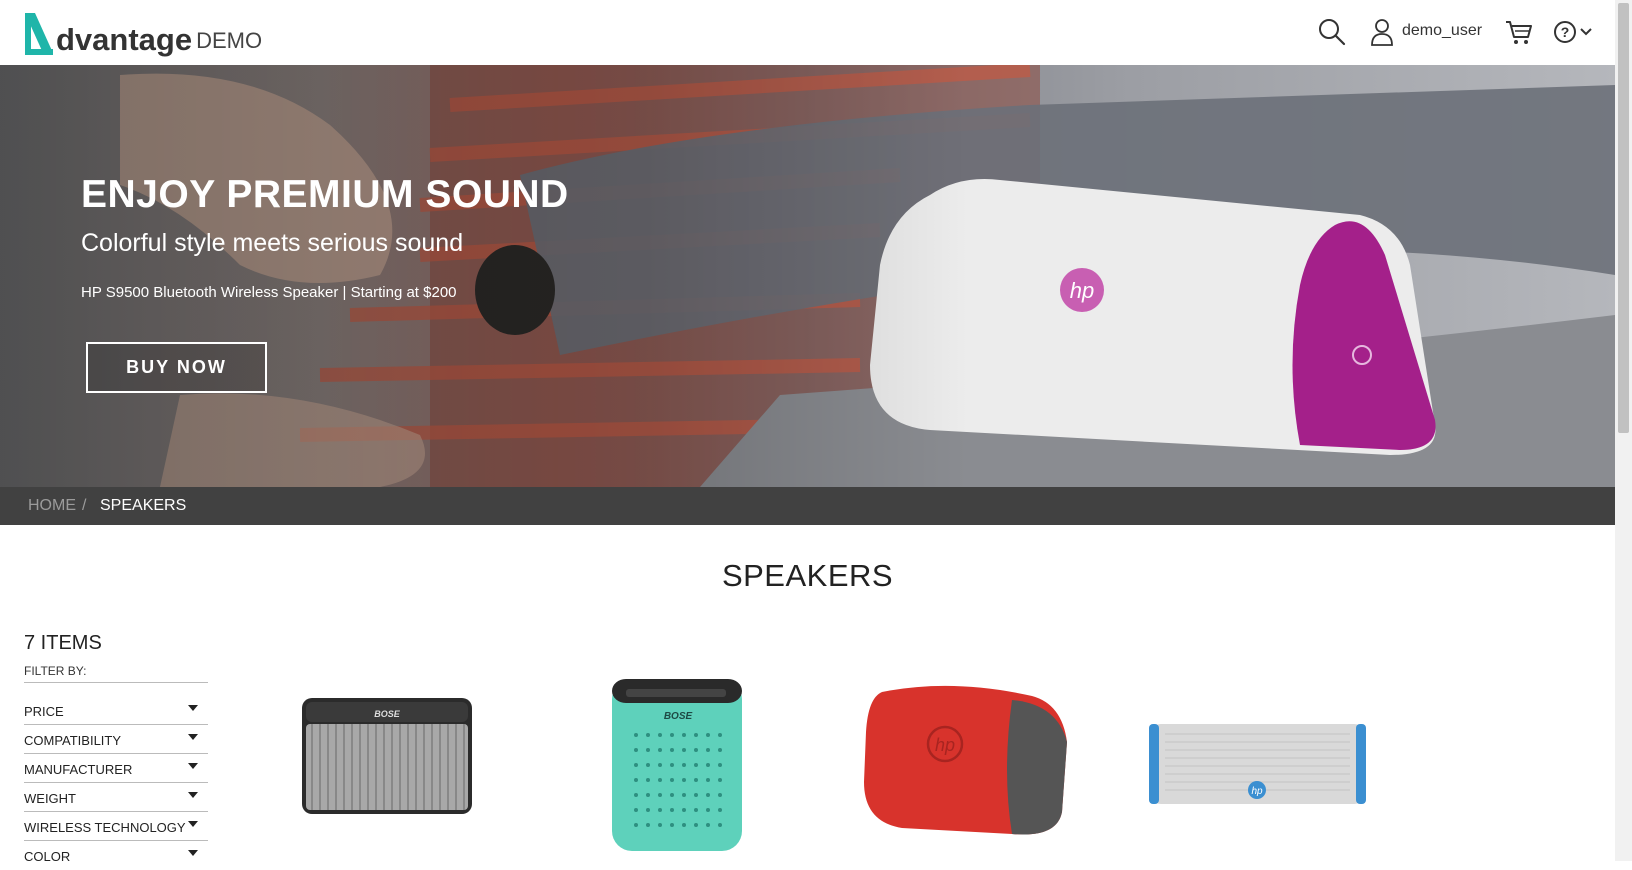  What do you see at coordinates (1519, 32) in the screenshot?
I see `cart-icon` at bounding box center [1519, 32].